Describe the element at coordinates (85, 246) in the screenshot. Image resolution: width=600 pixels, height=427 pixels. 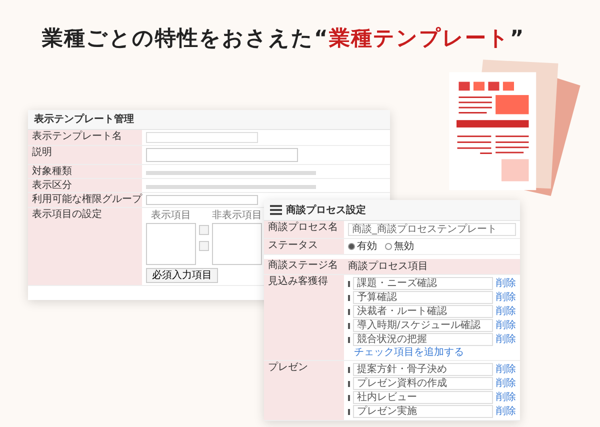
I see `field-label: 表示項目の設定` at that location.